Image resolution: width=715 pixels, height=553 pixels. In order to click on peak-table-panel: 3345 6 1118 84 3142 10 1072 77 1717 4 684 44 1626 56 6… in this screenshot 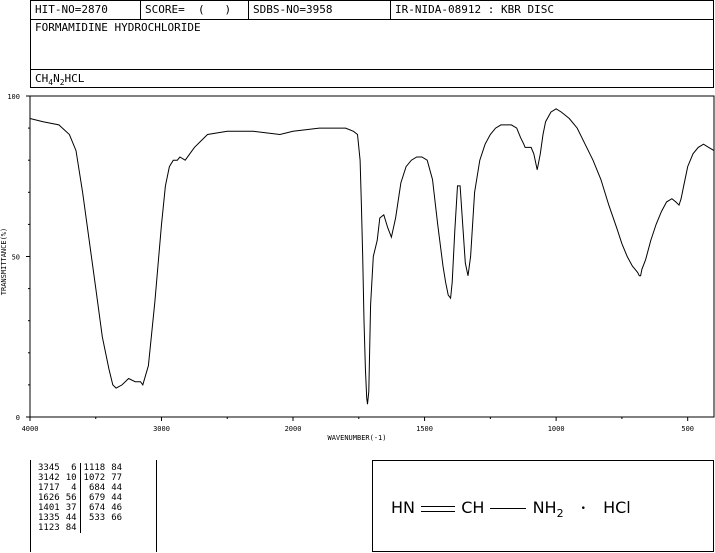, I will do `click(93, 506)`.